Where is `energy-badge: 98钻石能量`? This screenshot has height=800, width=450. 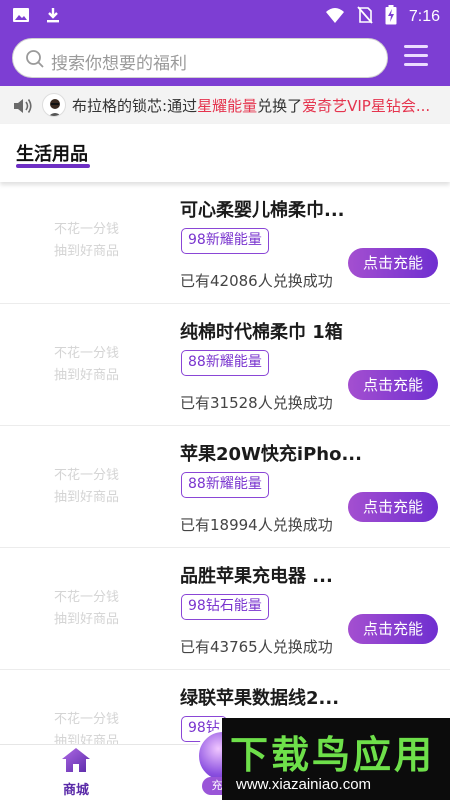
energy-badge: 98钻石能量 is located at coordinates (225, 607).